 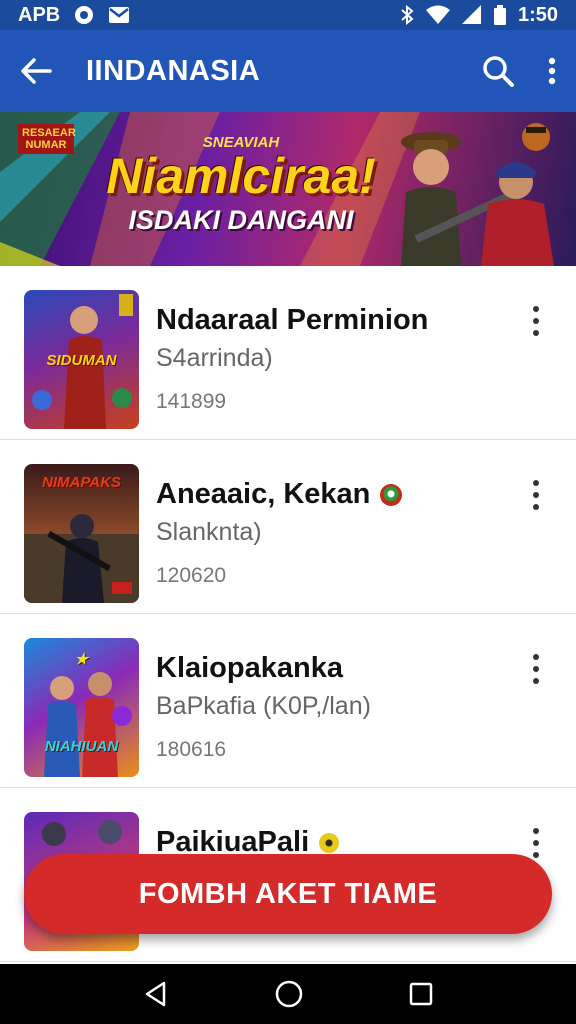 I want to click on item-count: 180616, so click(x=191, y=749).